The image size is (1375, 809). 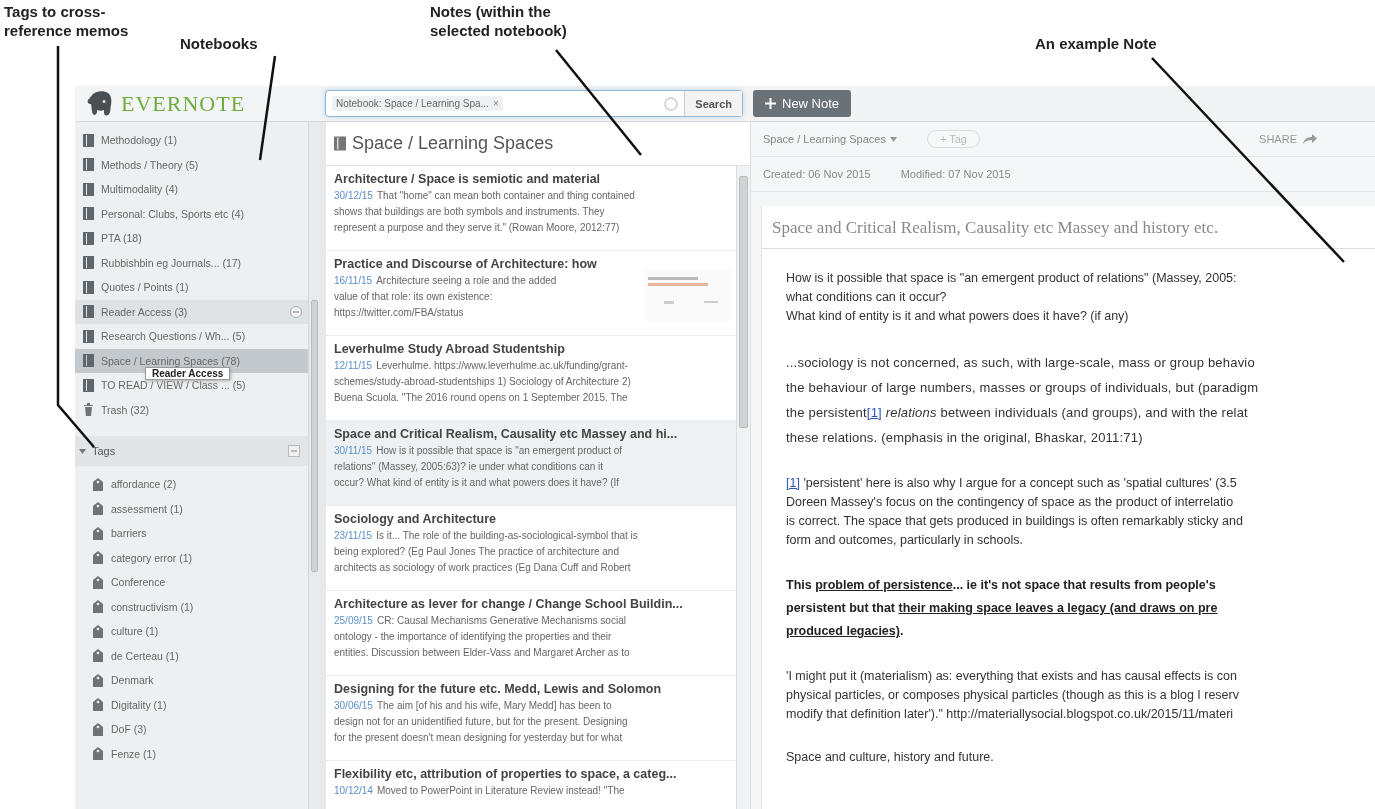 I want to click on annotation-label: Notes (within the selected notebook), so click(x=498, y=21).